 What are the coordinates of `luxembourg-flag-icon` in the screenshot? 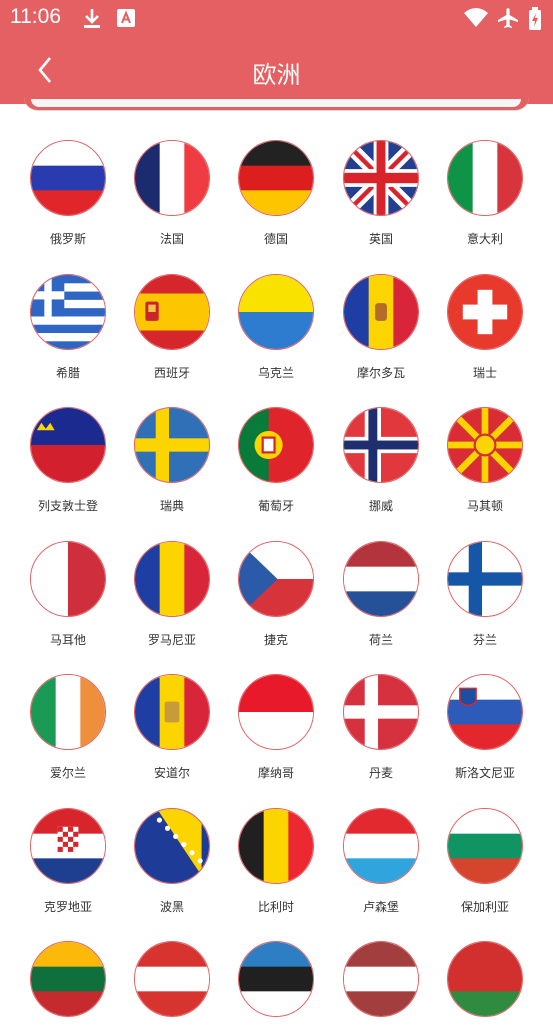 It's located at (381, 845).